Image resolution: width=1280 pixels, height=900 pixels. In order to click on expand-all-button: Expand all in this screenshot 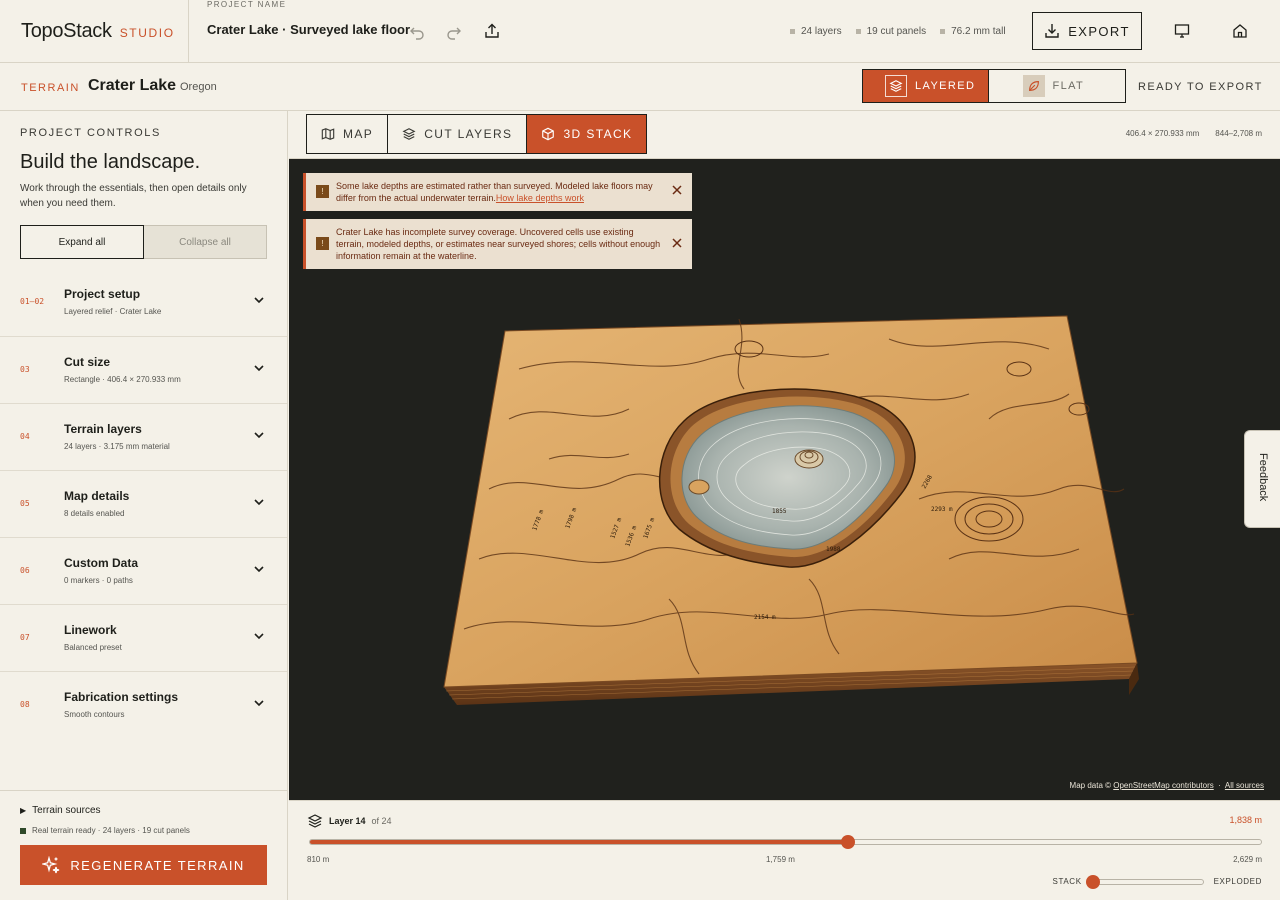, I will do `click(82, 242)`.